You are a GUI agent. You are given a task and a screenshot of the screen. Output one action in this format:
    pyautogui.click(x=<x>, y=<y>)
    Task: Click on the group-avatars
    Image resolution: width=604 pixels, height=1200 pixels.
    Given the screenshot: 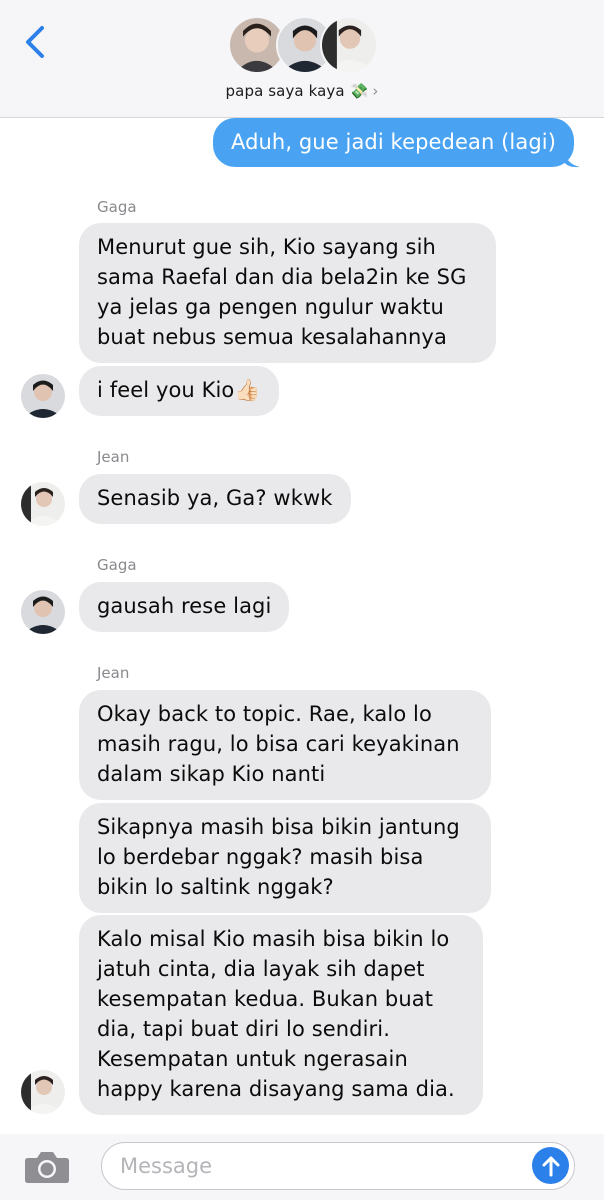 What is the action you would take?
    pyautogui.click(x=303, y=47)
    